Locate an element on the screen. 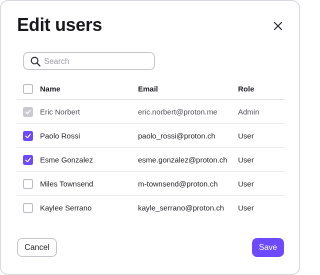 This screenshot has width=320, height=275. user-email: kayle_serrano@proton.ch is located at coordinates (181, 207).